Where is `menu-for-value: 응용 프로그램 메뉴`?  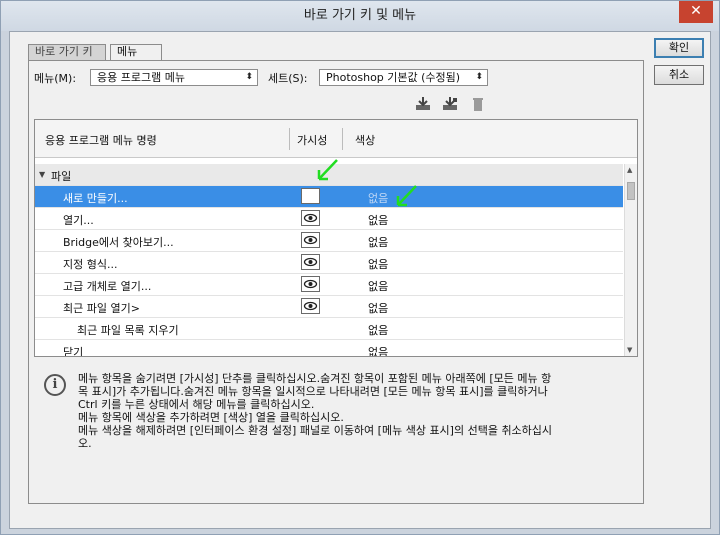 menu-for-value: 응용 프로그램 메뉴 is located at coordinates (141, 77).